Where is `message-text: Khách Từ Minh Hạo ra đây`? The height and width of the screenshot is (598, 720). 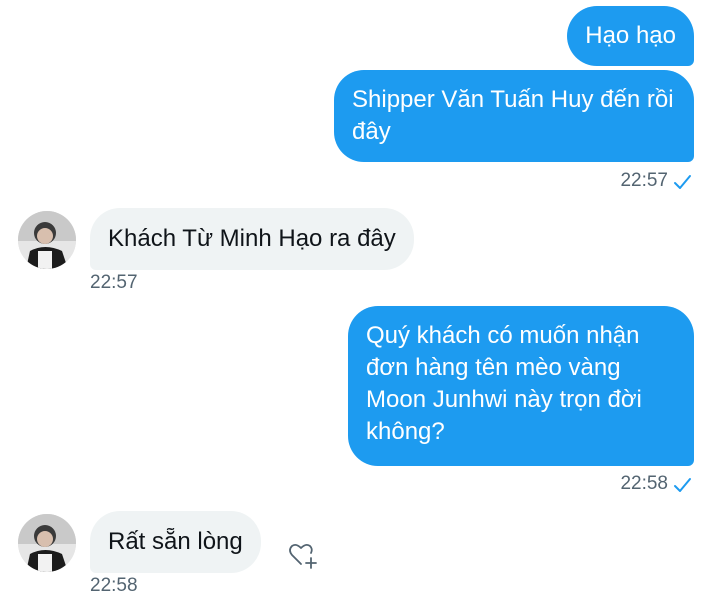 message-text: Khách Từ Minh Hạo ra đây is located at coordinates (252, 238).